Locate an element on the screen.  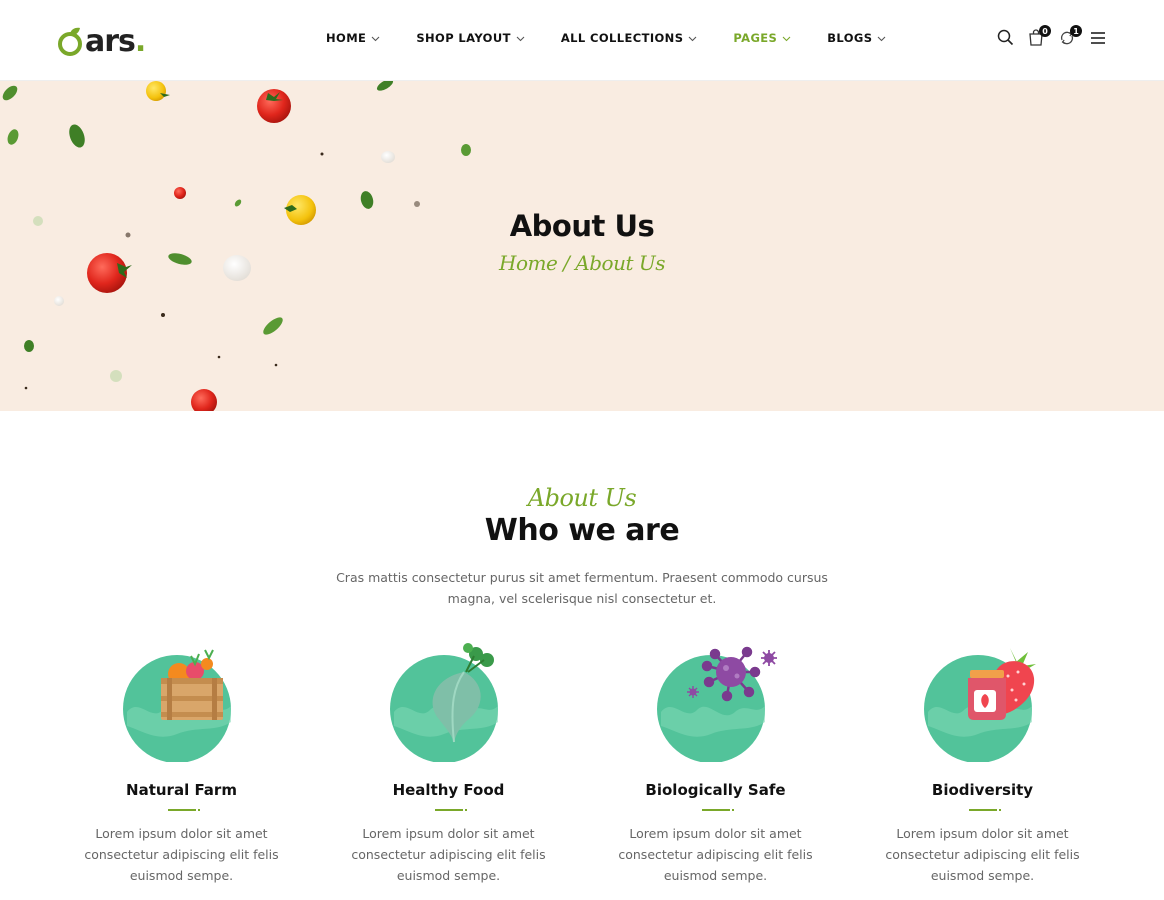
page-title: About Us is located at coordinates (582, 226).